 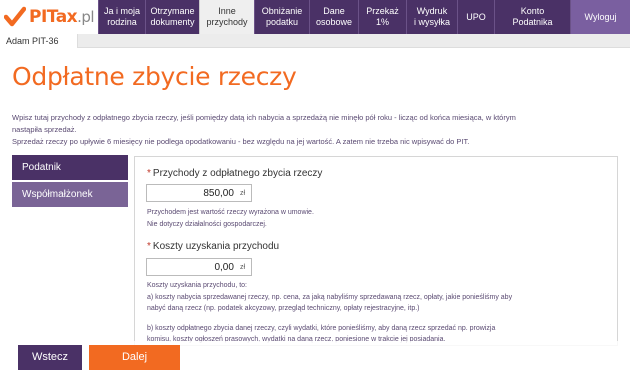 What do you see at coordinates (50, 357) in the screenshot?
I see `back-button: Wstecz` at bounding box center [50, 357].